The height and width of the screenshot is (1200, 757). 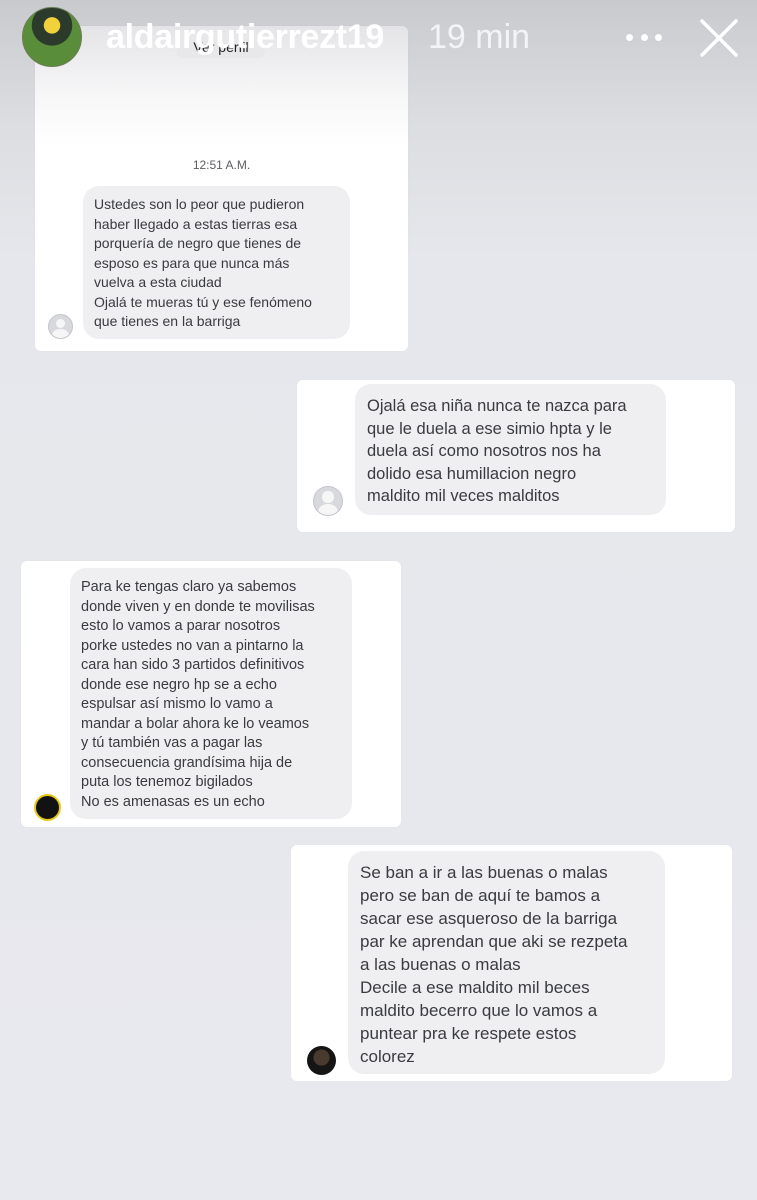 I want to click on message-timestamp: 12:51 A.M., so click(x=221, y=165).